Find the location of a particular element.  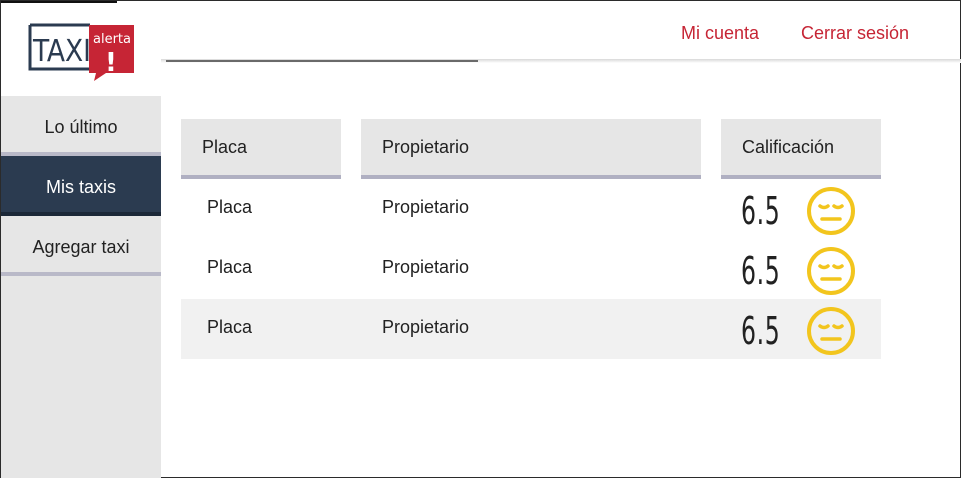

sidebar-item-add-taxi: Agregar taxi is located at coordinates (81, 246).